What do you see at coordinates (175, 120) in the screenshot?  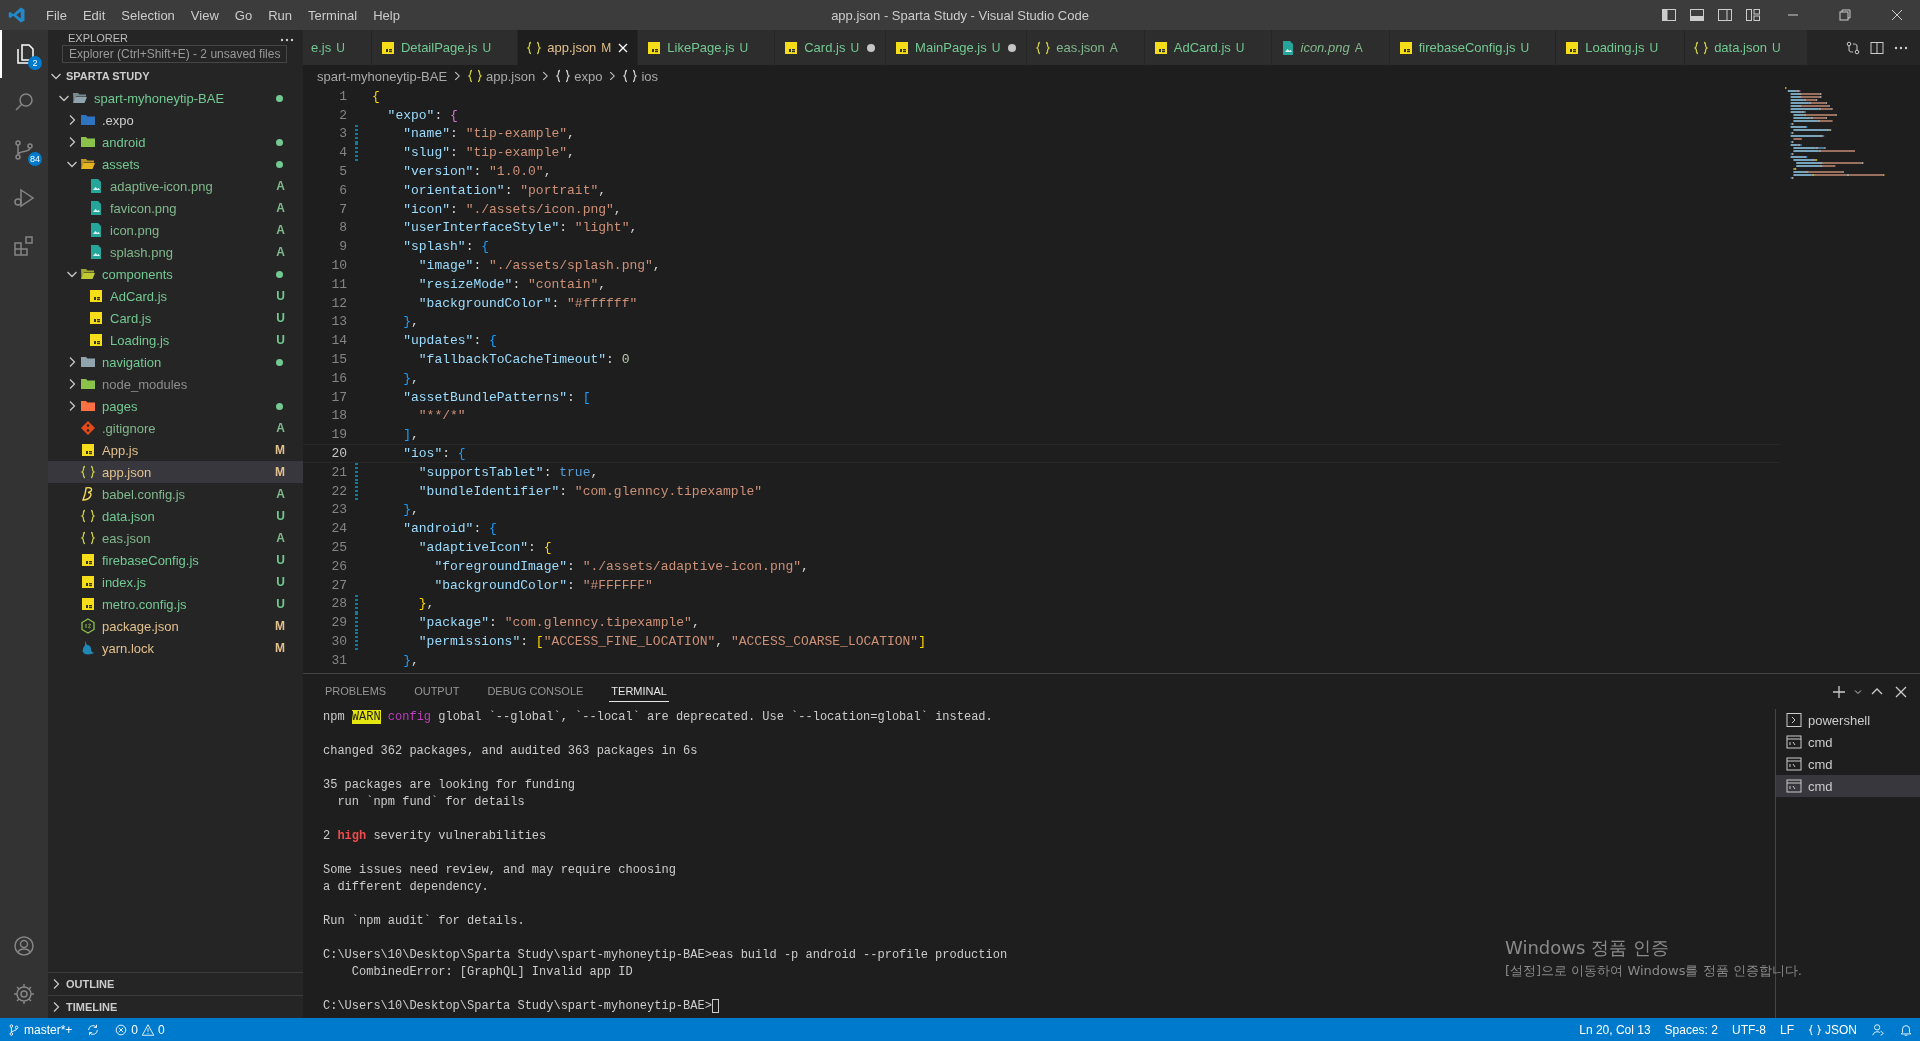 I see `tree-item: .expo` at bounding box center [175, 120].